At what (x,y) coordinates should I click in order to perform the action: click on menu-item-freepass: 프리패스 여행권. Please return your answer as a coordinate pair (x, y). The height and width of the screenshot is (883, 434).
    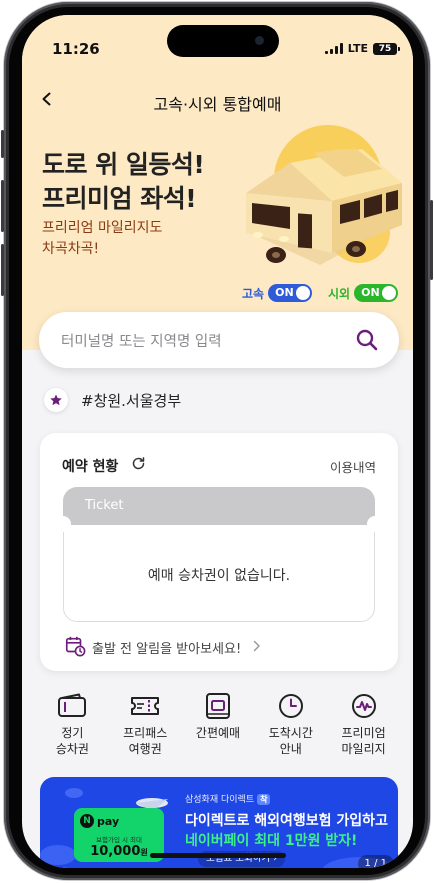
    Looking at the image, I should click on (145, 727).